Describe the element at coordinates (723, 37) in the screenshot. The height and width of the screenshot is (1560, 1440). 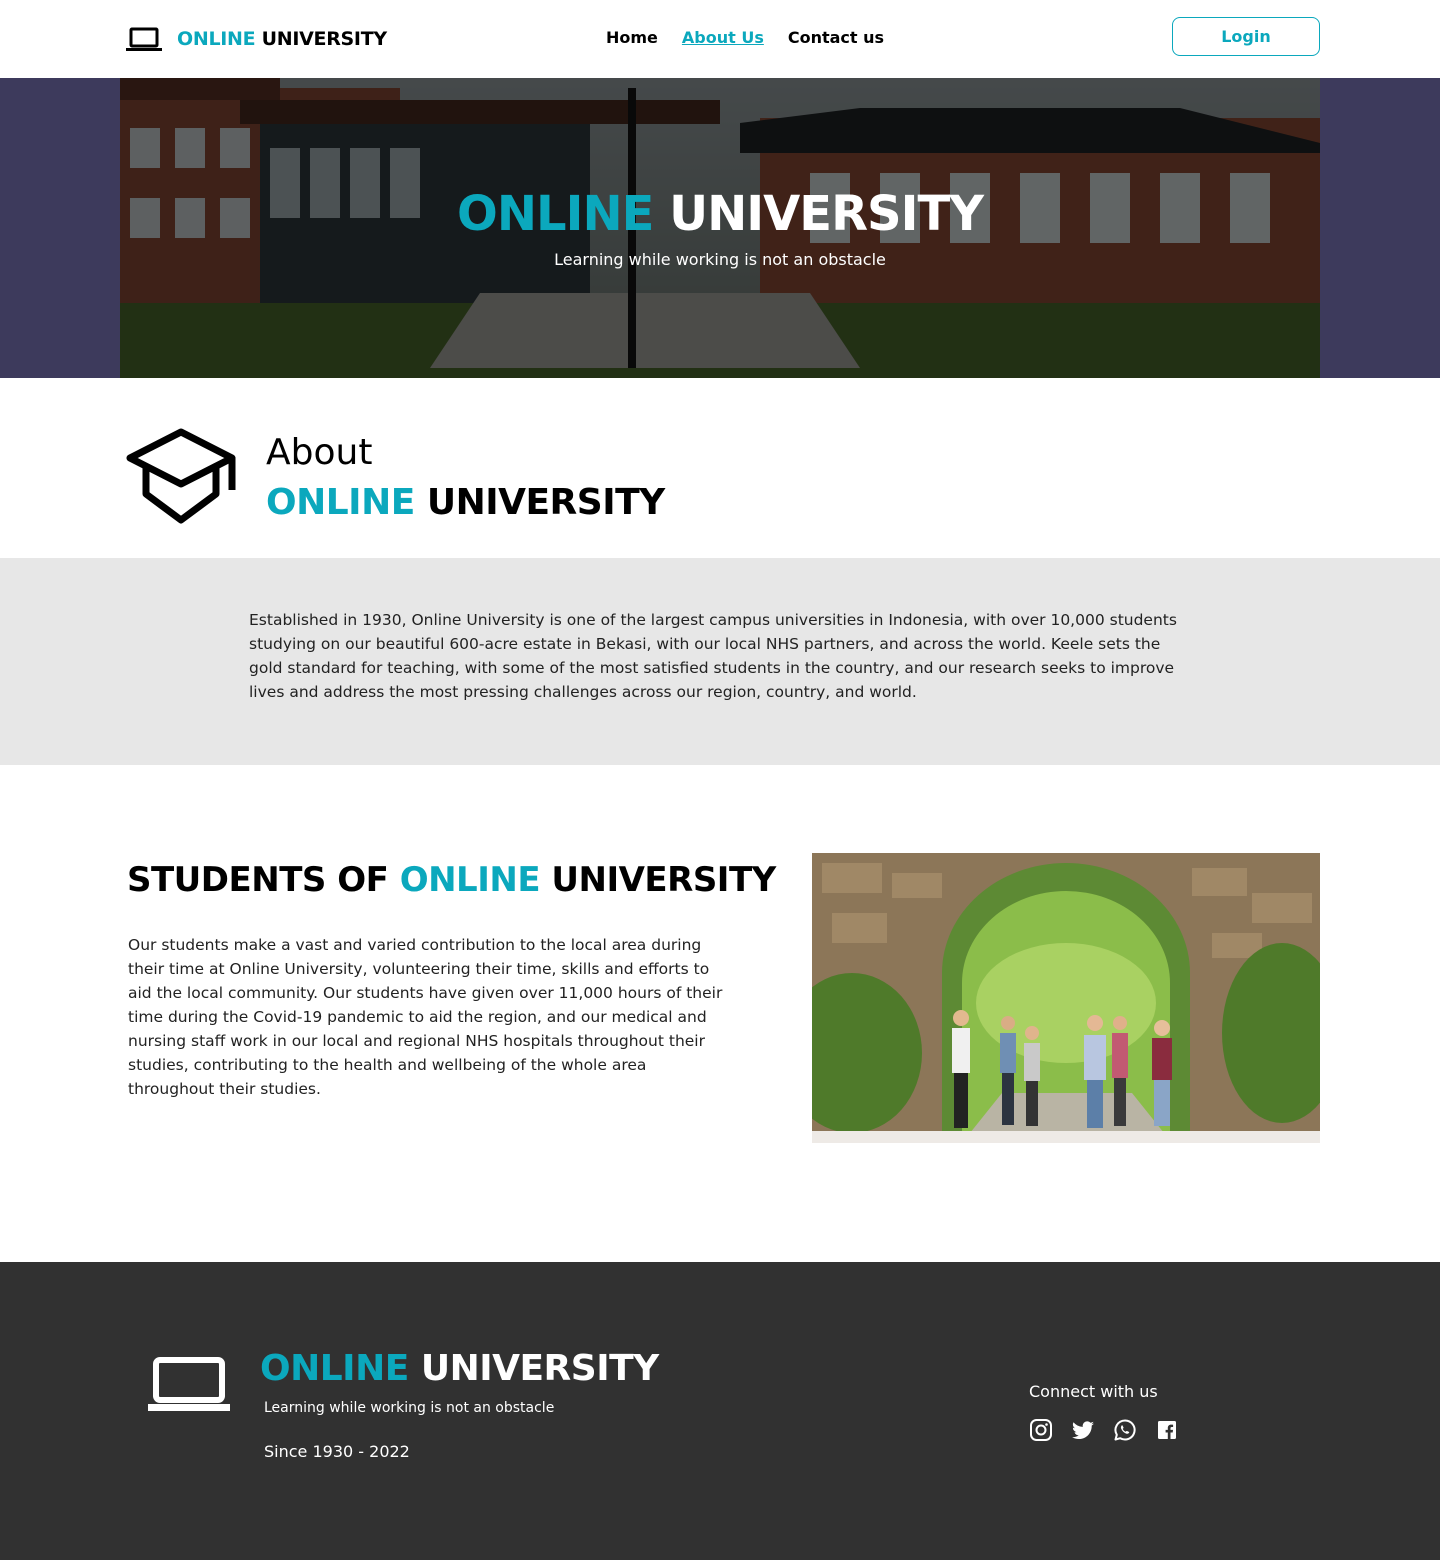
I see `nav-about-link: About Us` at that location.